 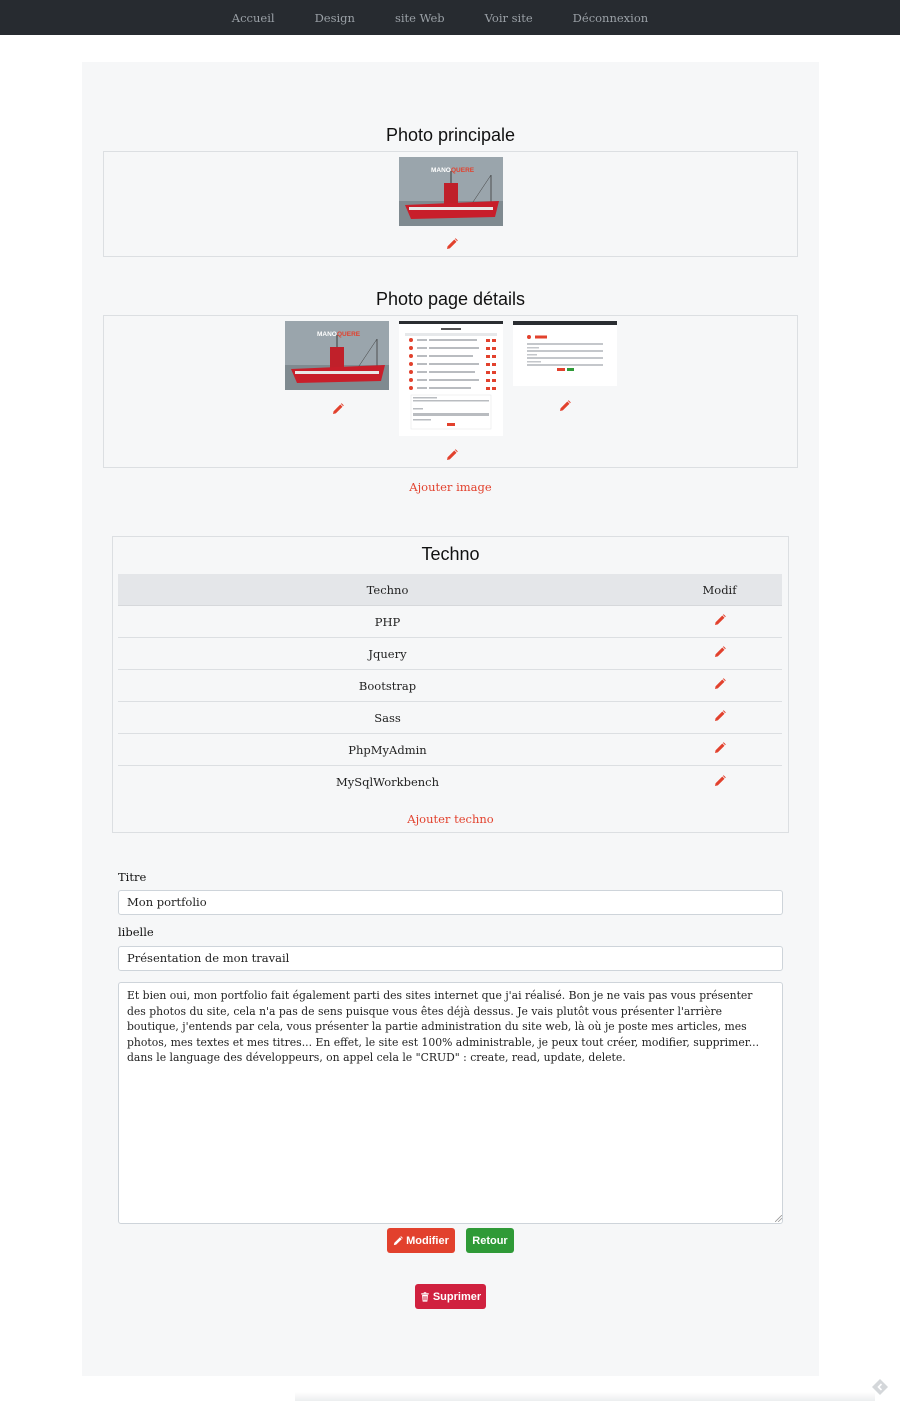 I want to click on titre-input: Mon portfolio, so click(x=450, y=902).